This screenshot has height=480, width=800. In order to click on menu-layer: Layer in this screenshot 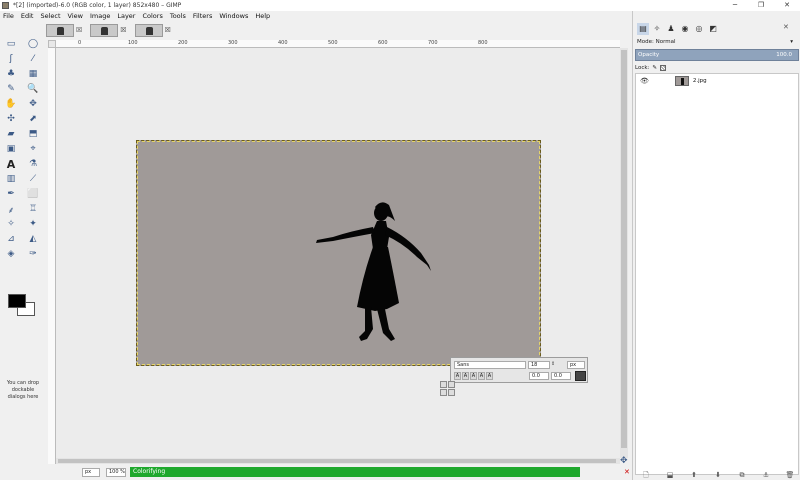, I will do `click(126, 16)`.